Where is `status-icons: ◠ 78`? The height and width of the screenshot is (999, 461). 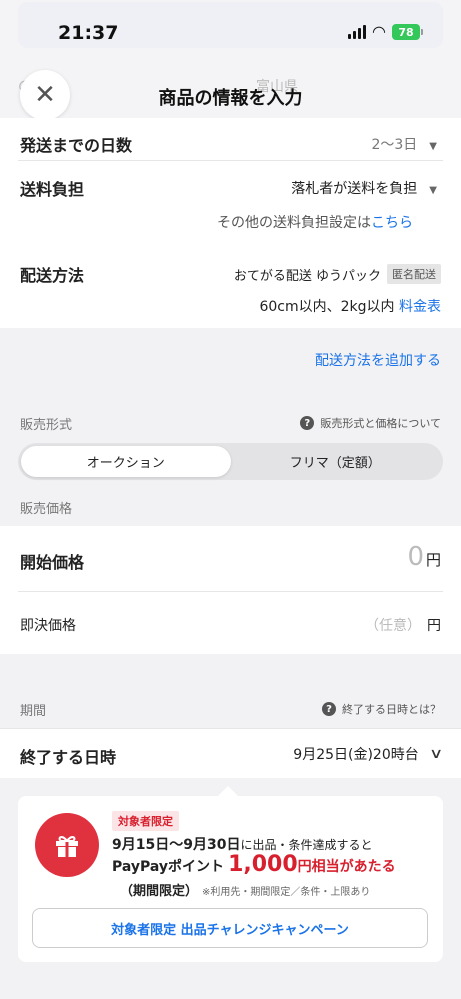
status-icons: ◠ 78 is located at coordinates (385, 32).